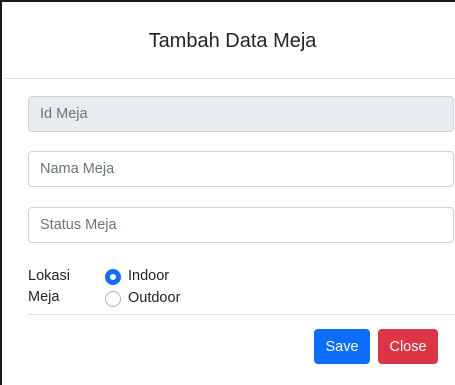 Image resolution: width=455 pixels, height=385 pixels. What do you see at coordinates (241, 169) in the screenshot?
I see `nama-meja-input` at bounding box center [241, 169].